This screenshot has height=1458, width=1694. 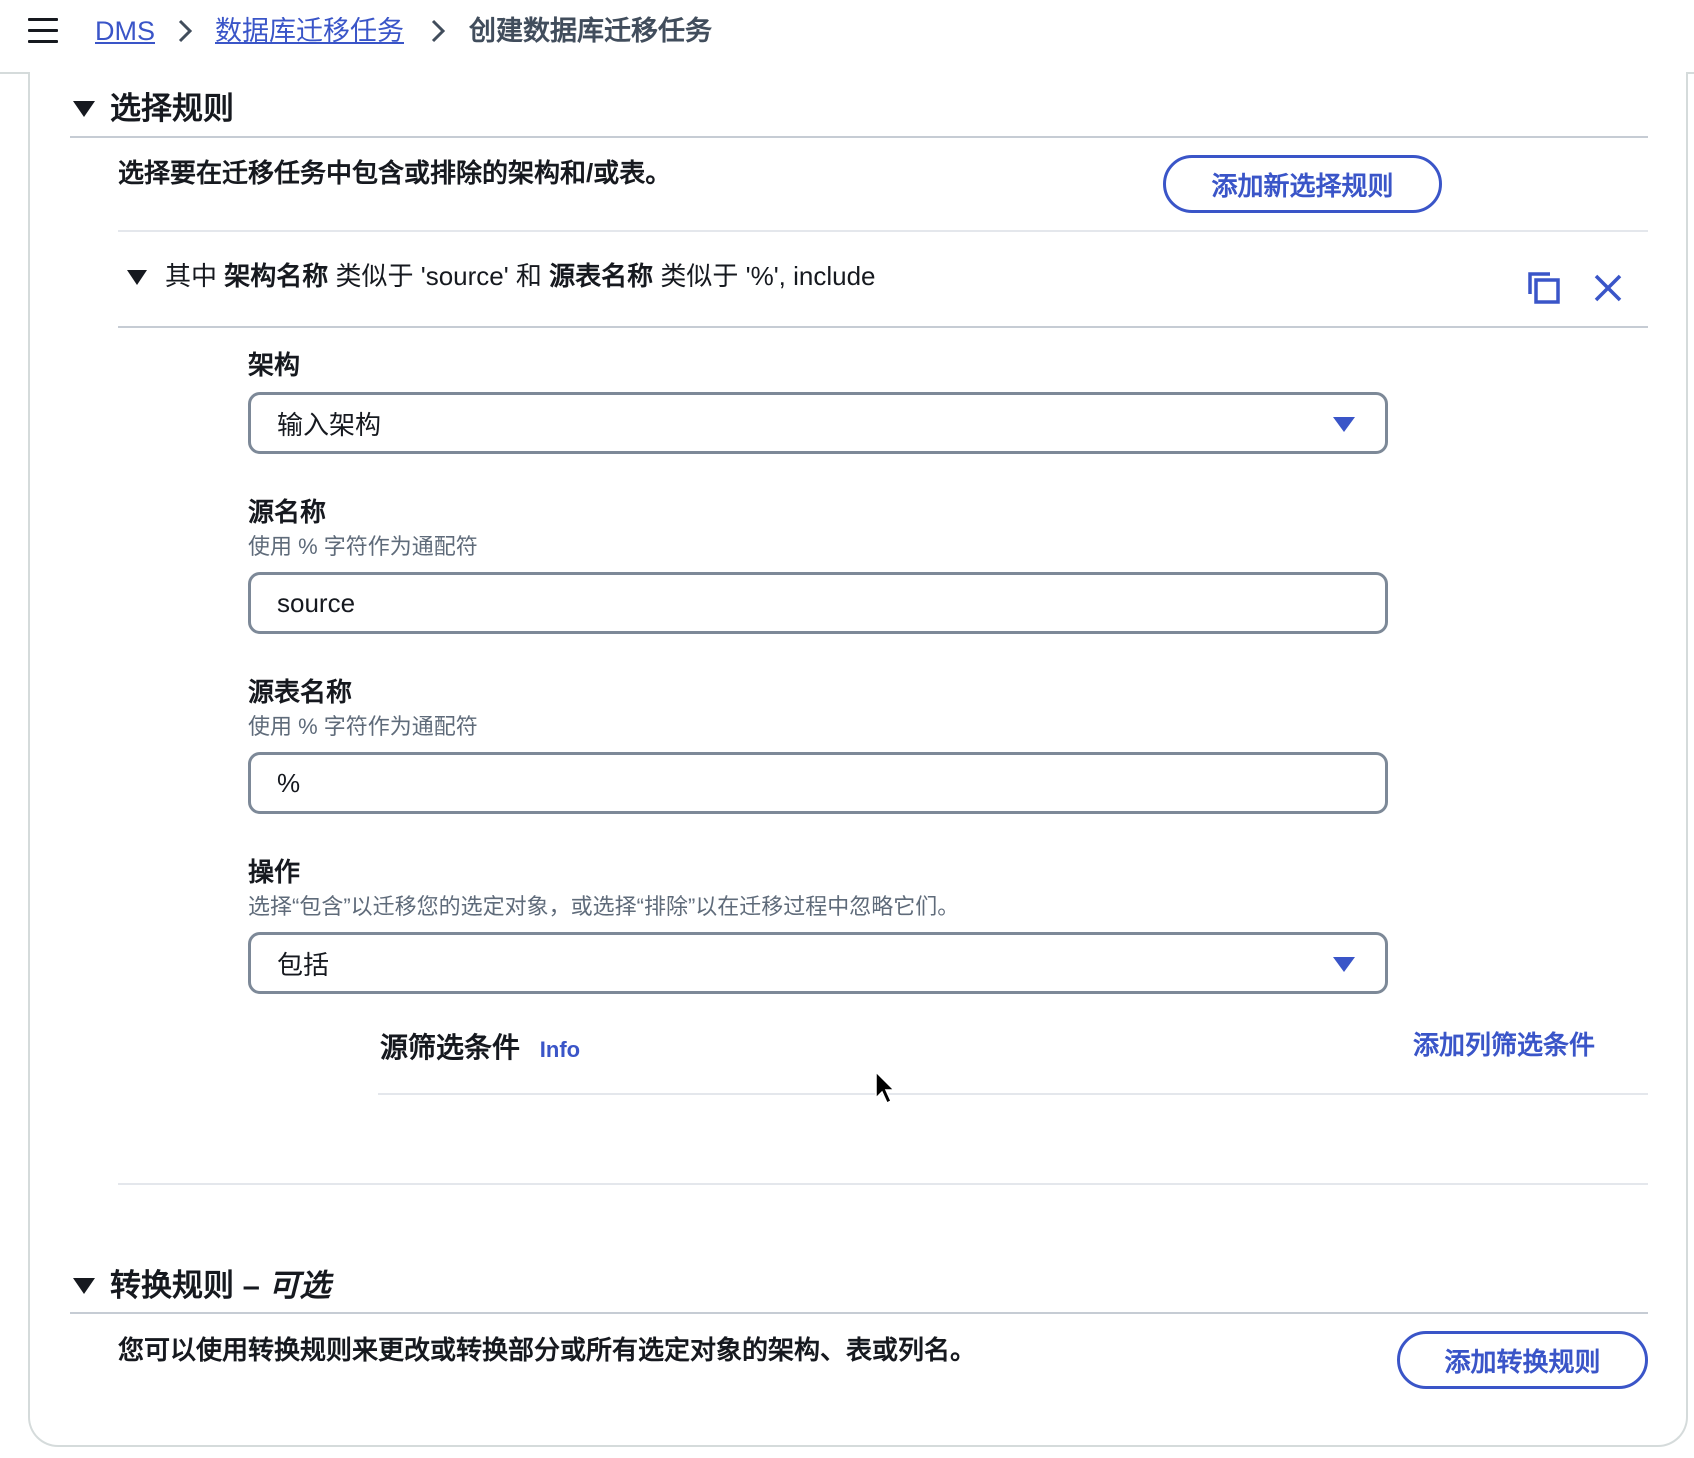 I want to click on source-name-label: 源名称, so click(x=287, y=512).